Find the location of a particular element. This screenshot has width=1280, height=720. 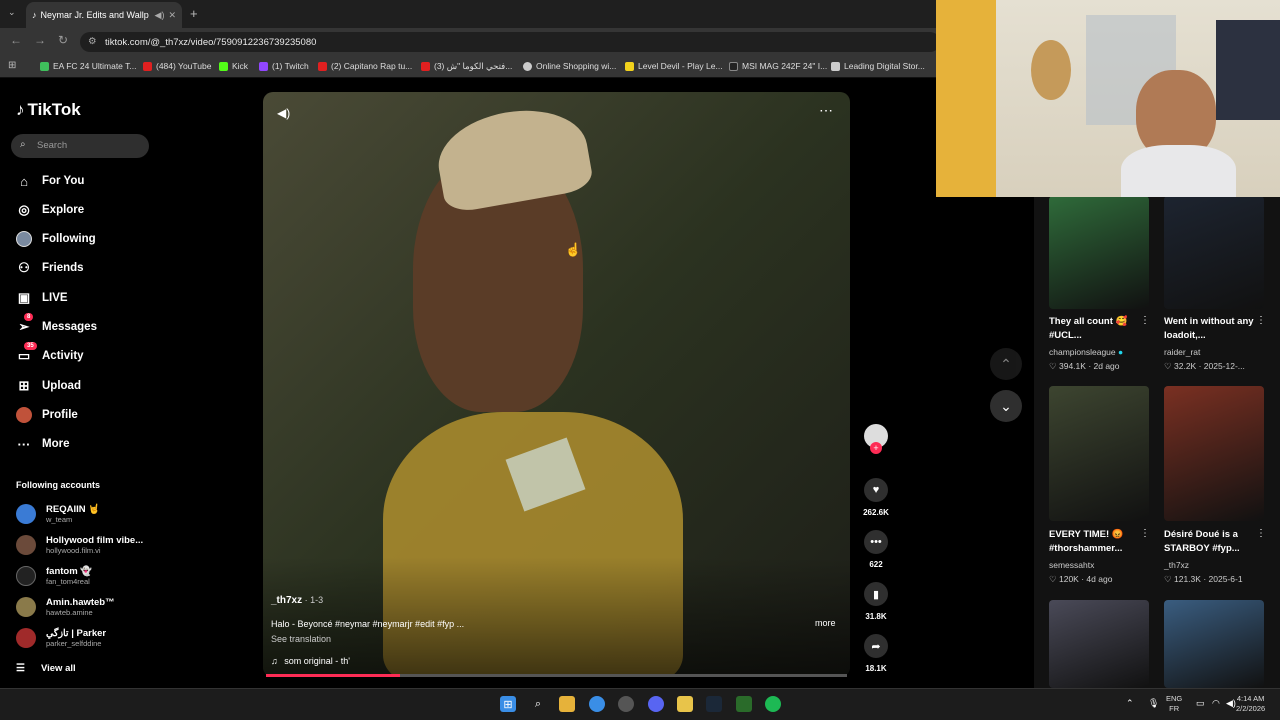

save-action: ▮ 31.8K is located at coordinates (876, 601).